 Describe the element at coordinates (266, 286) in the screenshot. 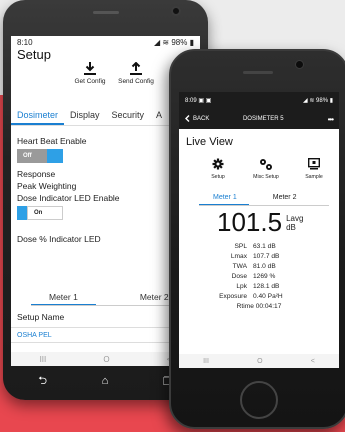

I see `reading-value: 128.1 dB` at that location.